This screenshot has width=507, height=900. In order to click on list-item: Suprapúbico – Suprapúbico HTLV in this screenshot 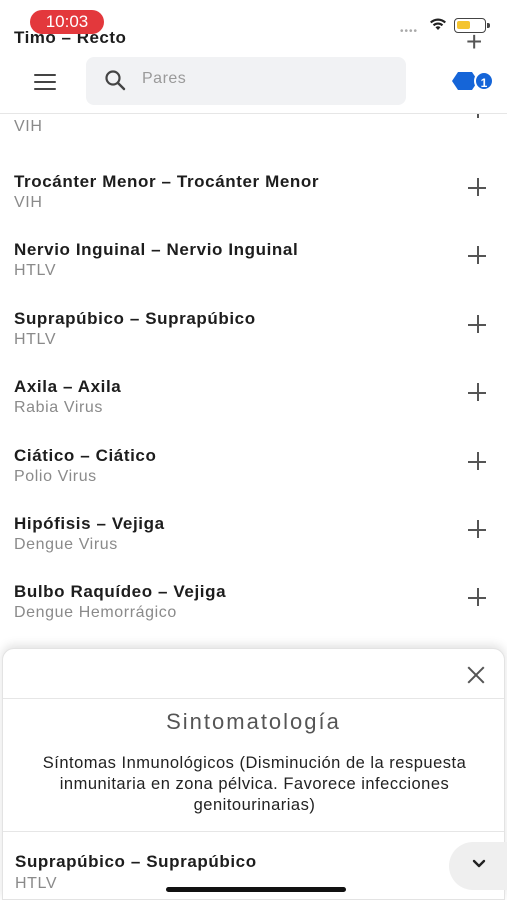, I will do `click(253, 332)`.